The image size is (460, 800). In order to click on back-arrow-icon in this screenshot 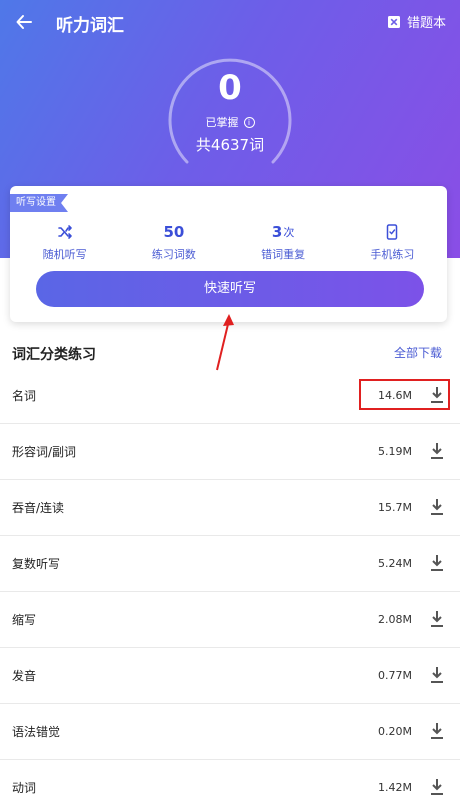, I will do `click(24, 22)`.